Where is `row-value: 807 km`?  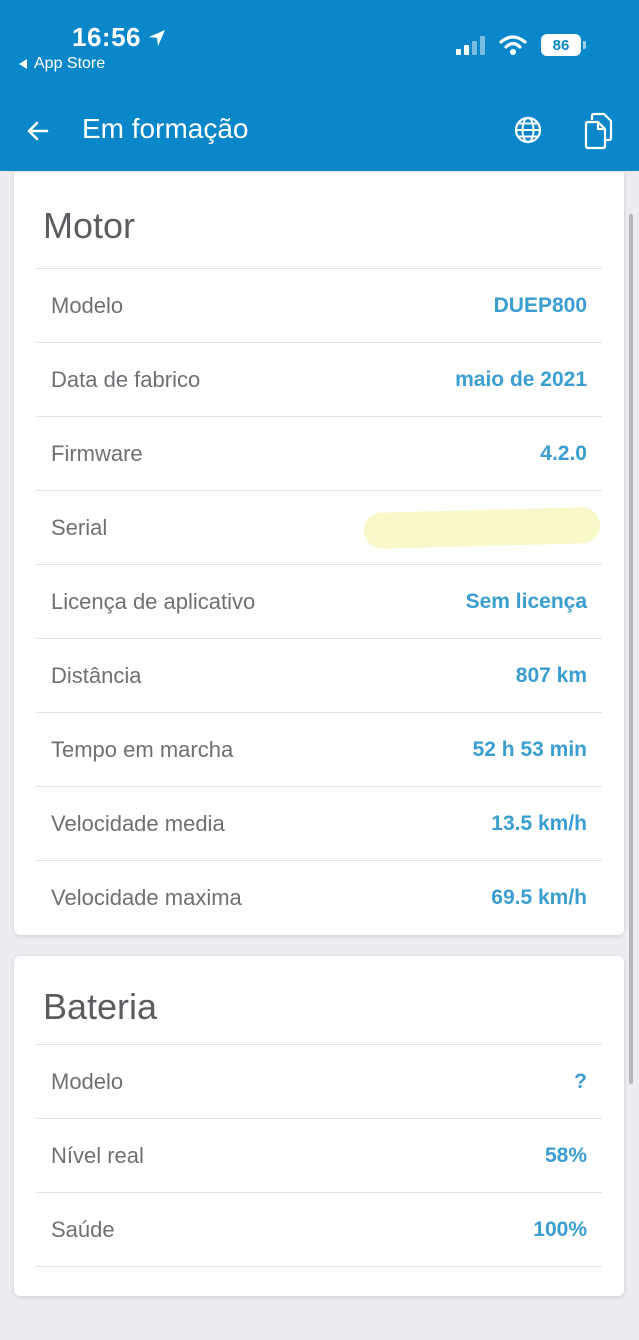
row-value: 807 km is located at coordinates (551, 675).